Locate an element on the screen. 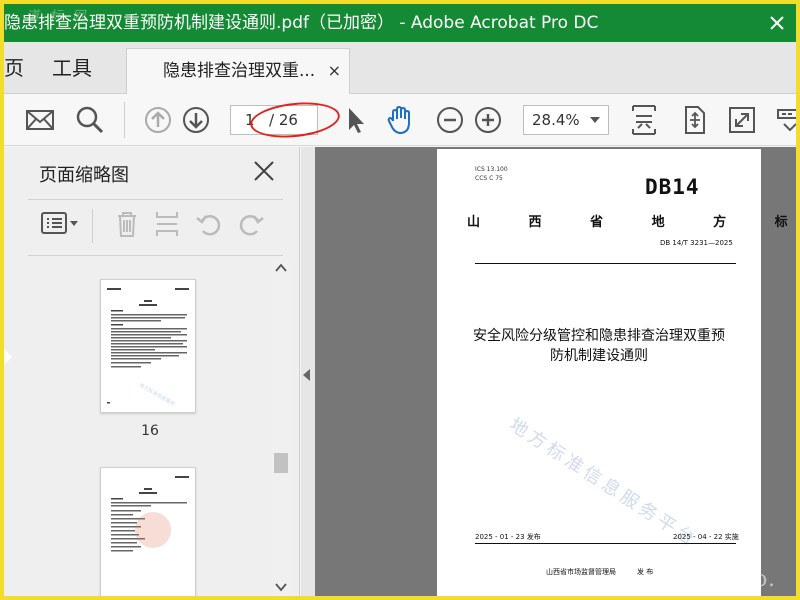  trash-icon is located at coordinates (127, 224).